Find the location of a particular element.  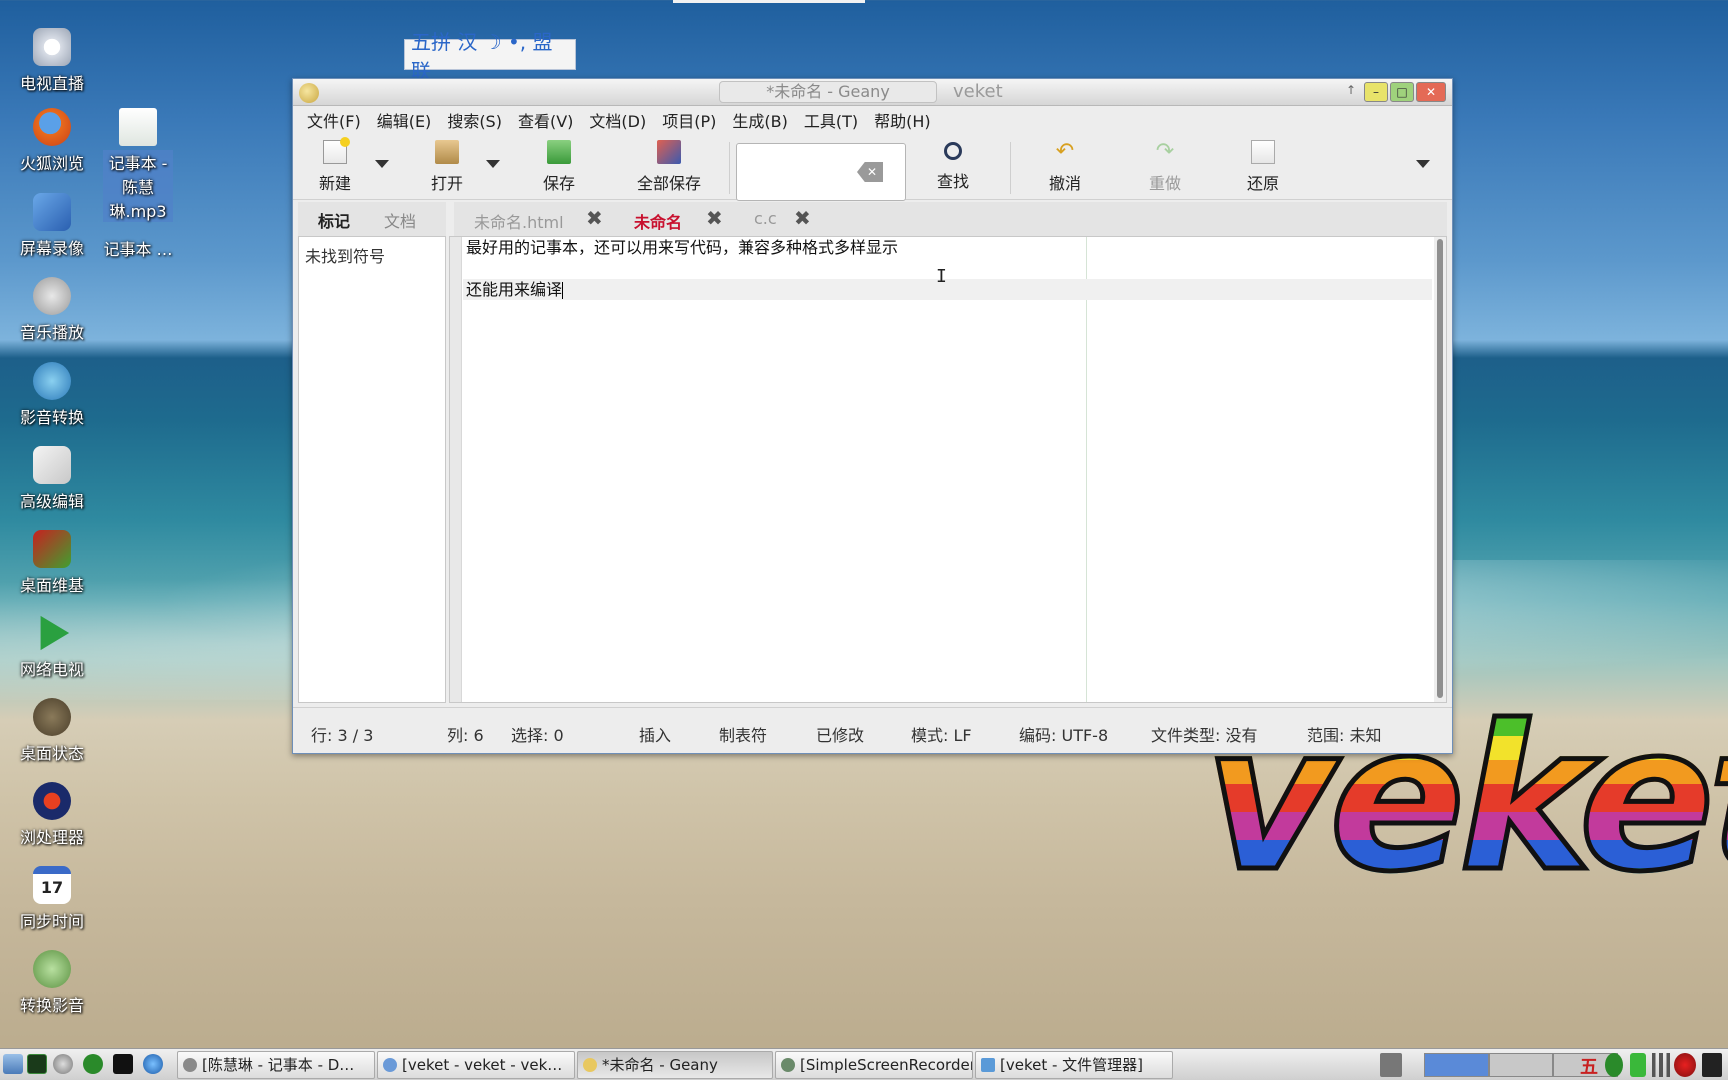

desktop-icon-music-player: 音乐播放 is located at coordinates (52, 310).